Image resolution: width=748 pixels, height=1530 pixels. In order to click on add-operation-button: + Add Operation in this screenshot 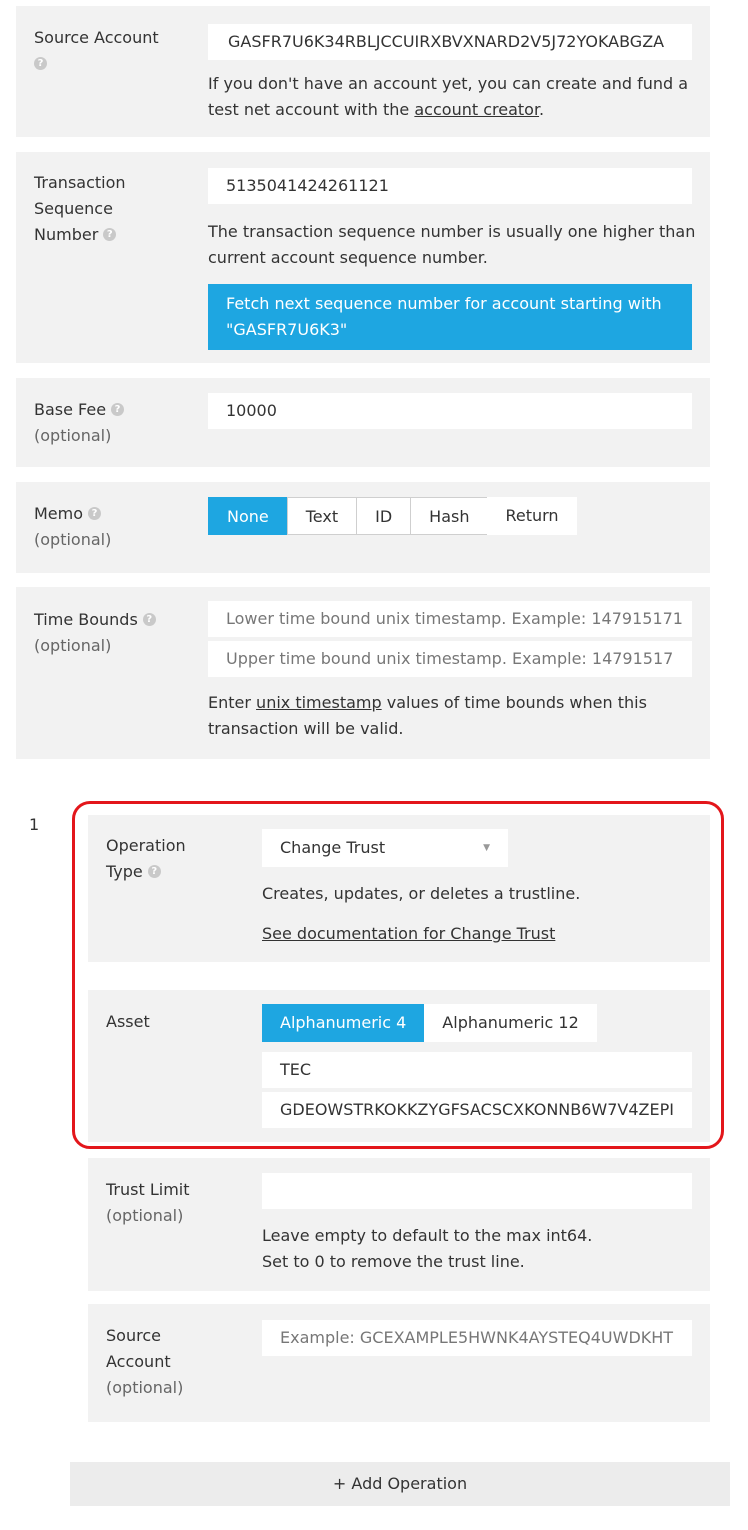, I will do `click(400, 1484)`.